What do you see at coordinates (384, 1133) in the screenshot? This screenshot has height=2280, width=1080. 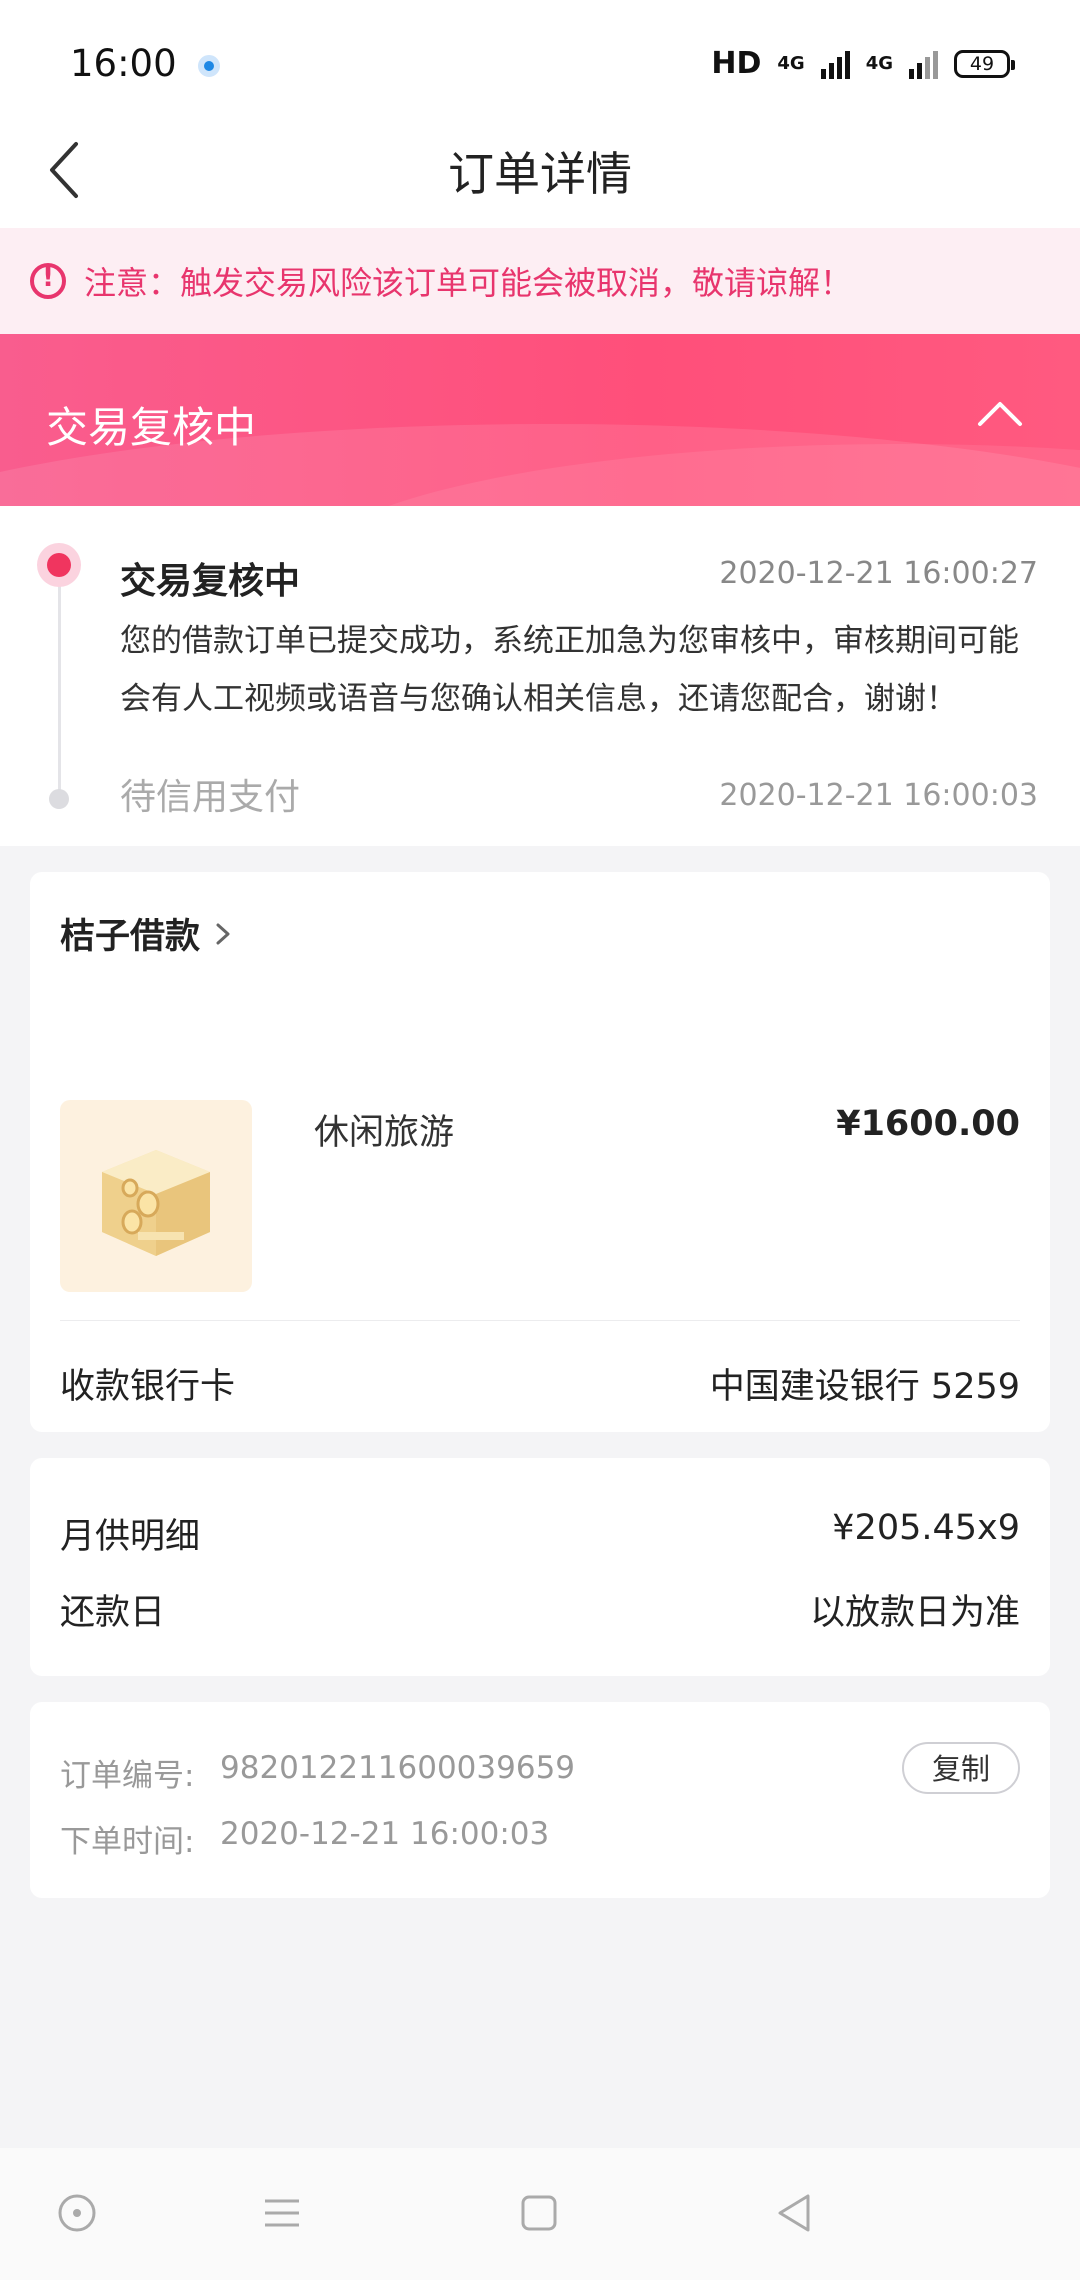 I see `product-name: 休闲旅游` at bounding box center [384, 1133].